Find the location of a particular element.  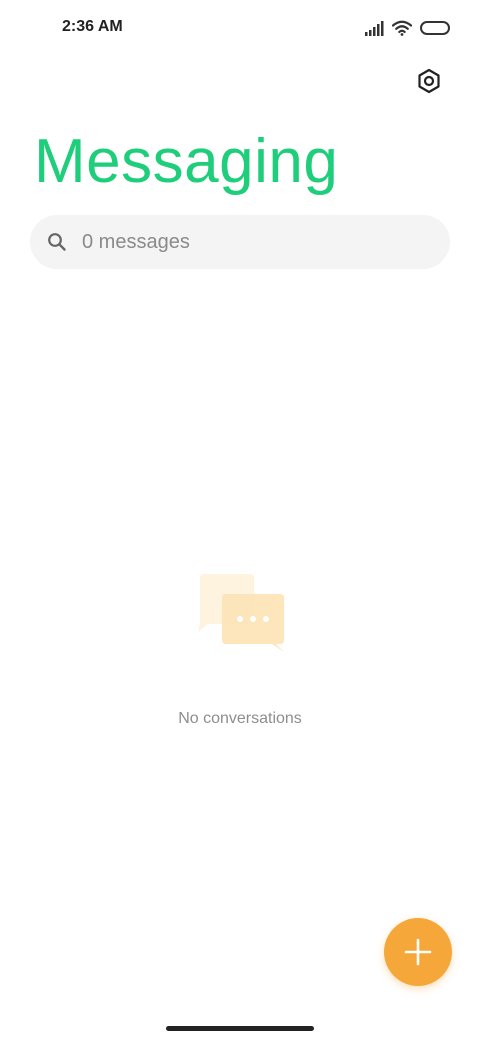

gear-icon is located at coordinates (429, 81).